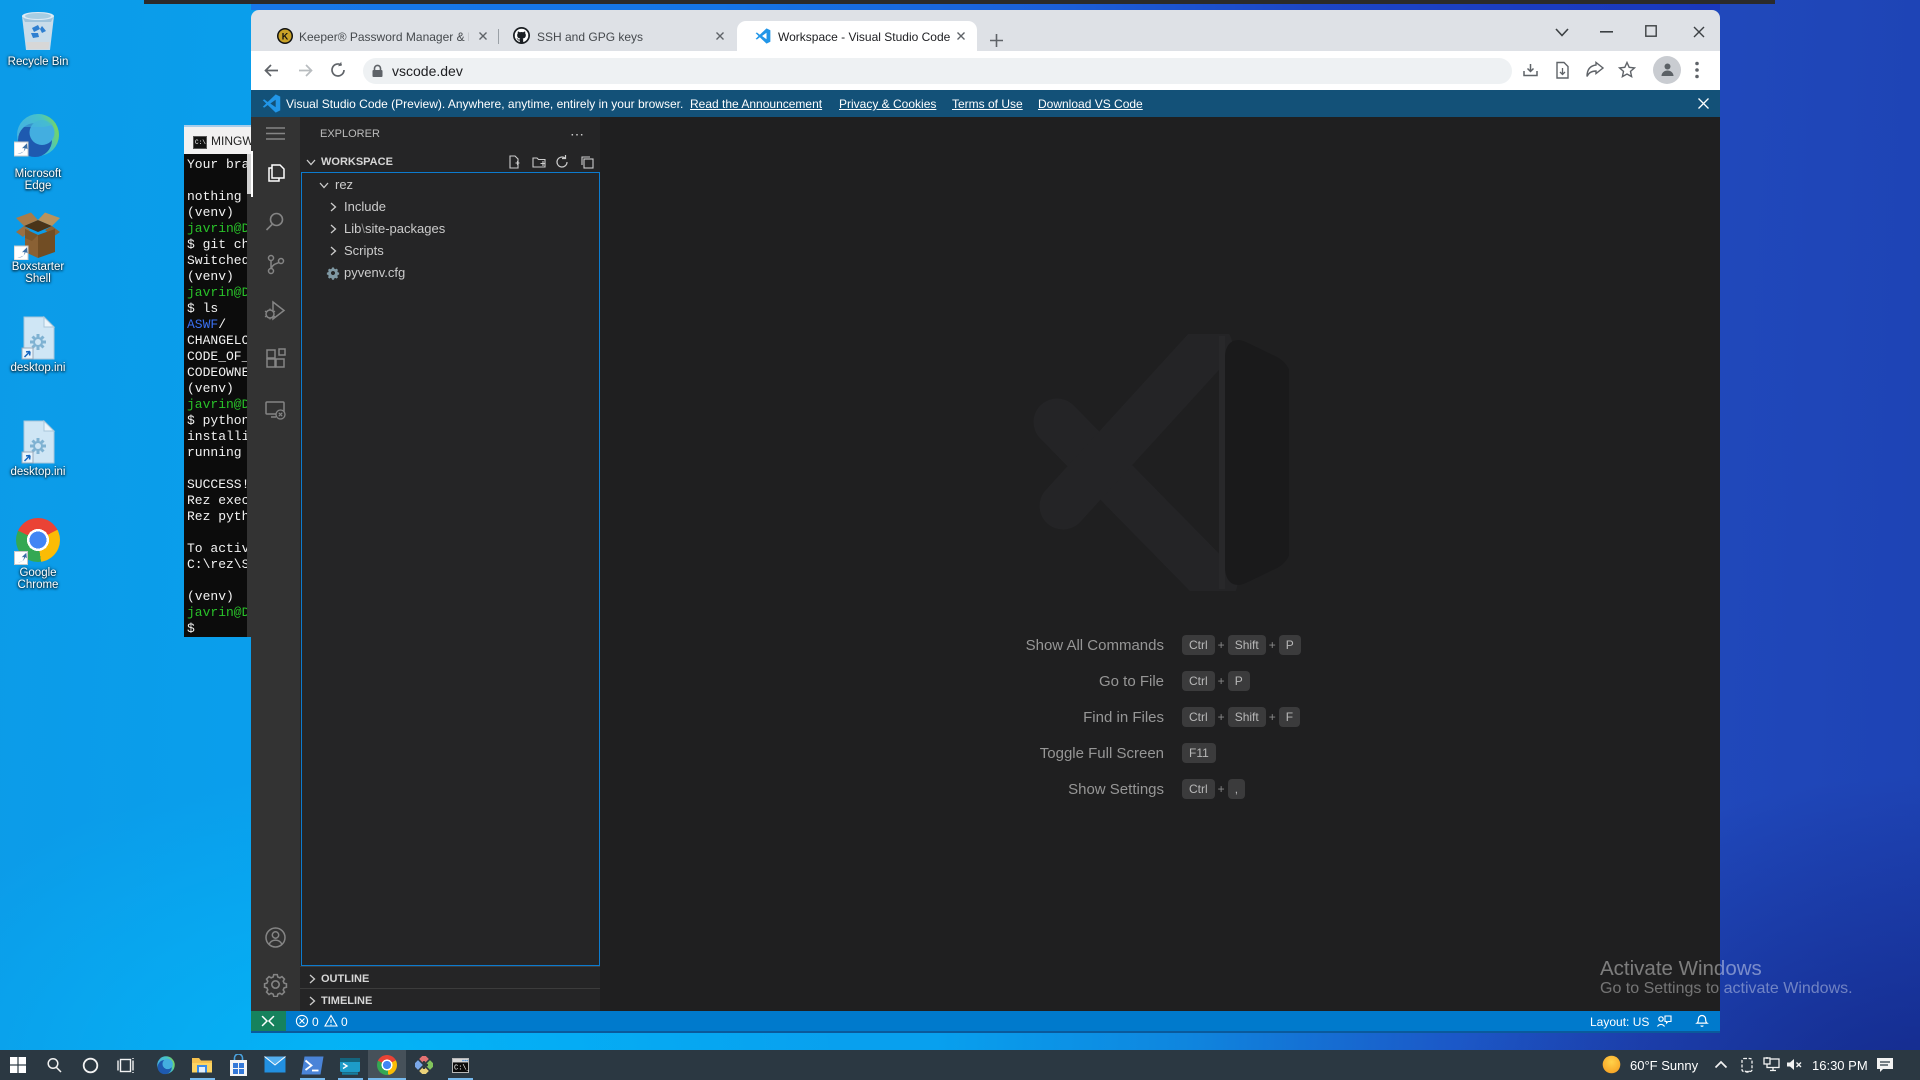 Image resolution: width=1920 pixels, height=1080 pixels. Describe the element at coordinates (461, 1069) in the screenshot. I see `svg-text: C:\_` at that location.